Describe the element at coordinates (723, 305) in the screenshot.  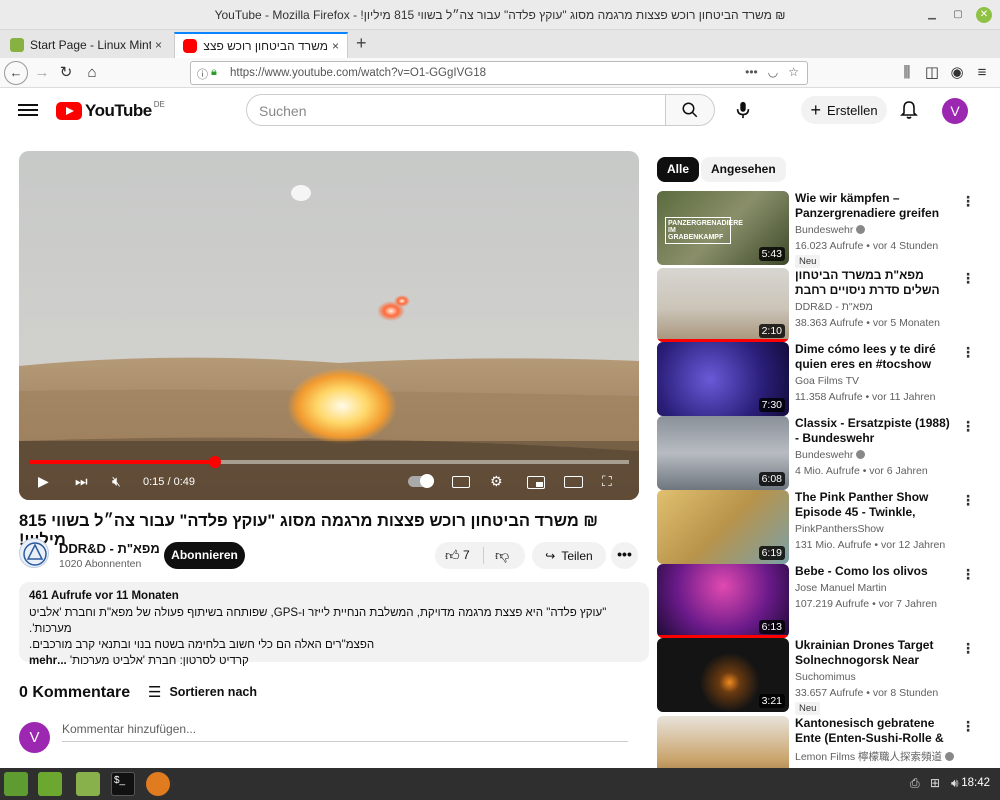
I see `video-thumbnail: 2:10` at that location.